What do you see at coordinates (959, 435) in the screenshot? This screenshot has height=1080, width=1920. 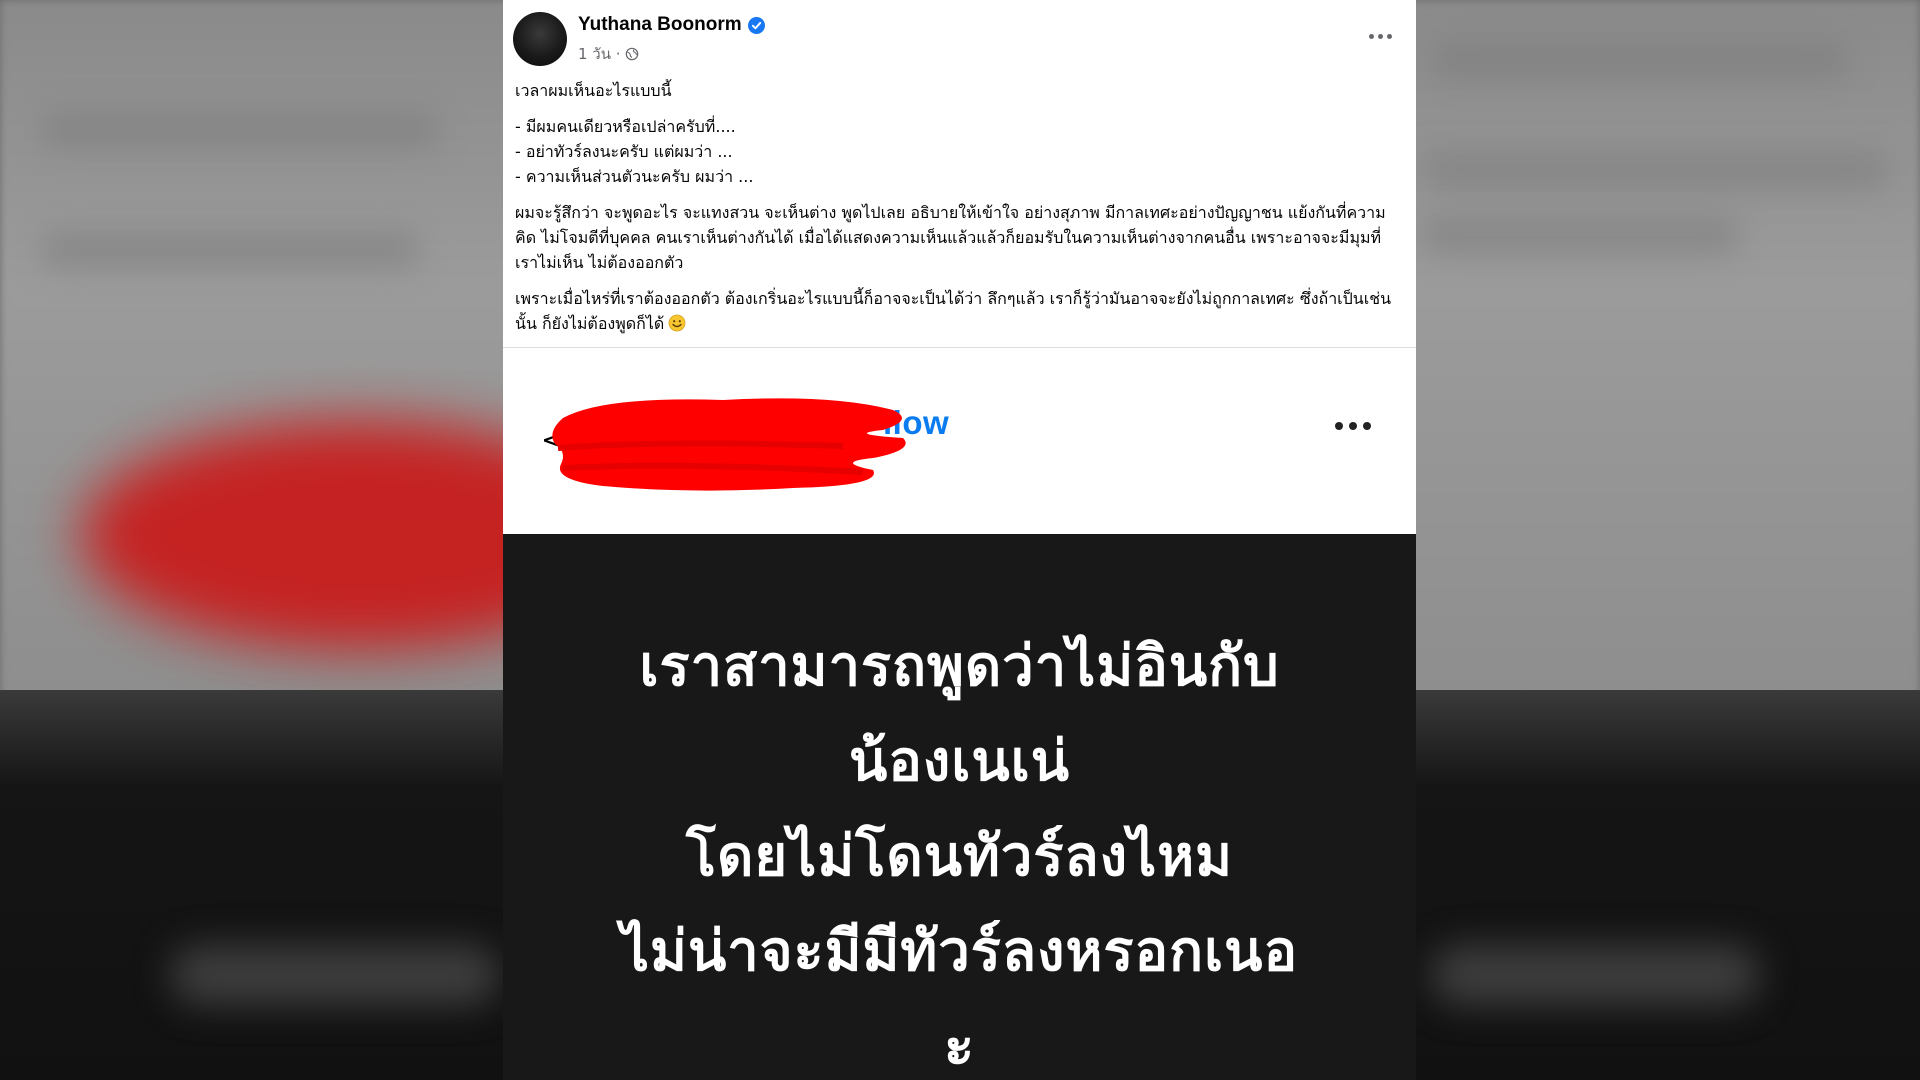 I see `embedded-screenshot-header: < llow` at bounding box center [959, 435].